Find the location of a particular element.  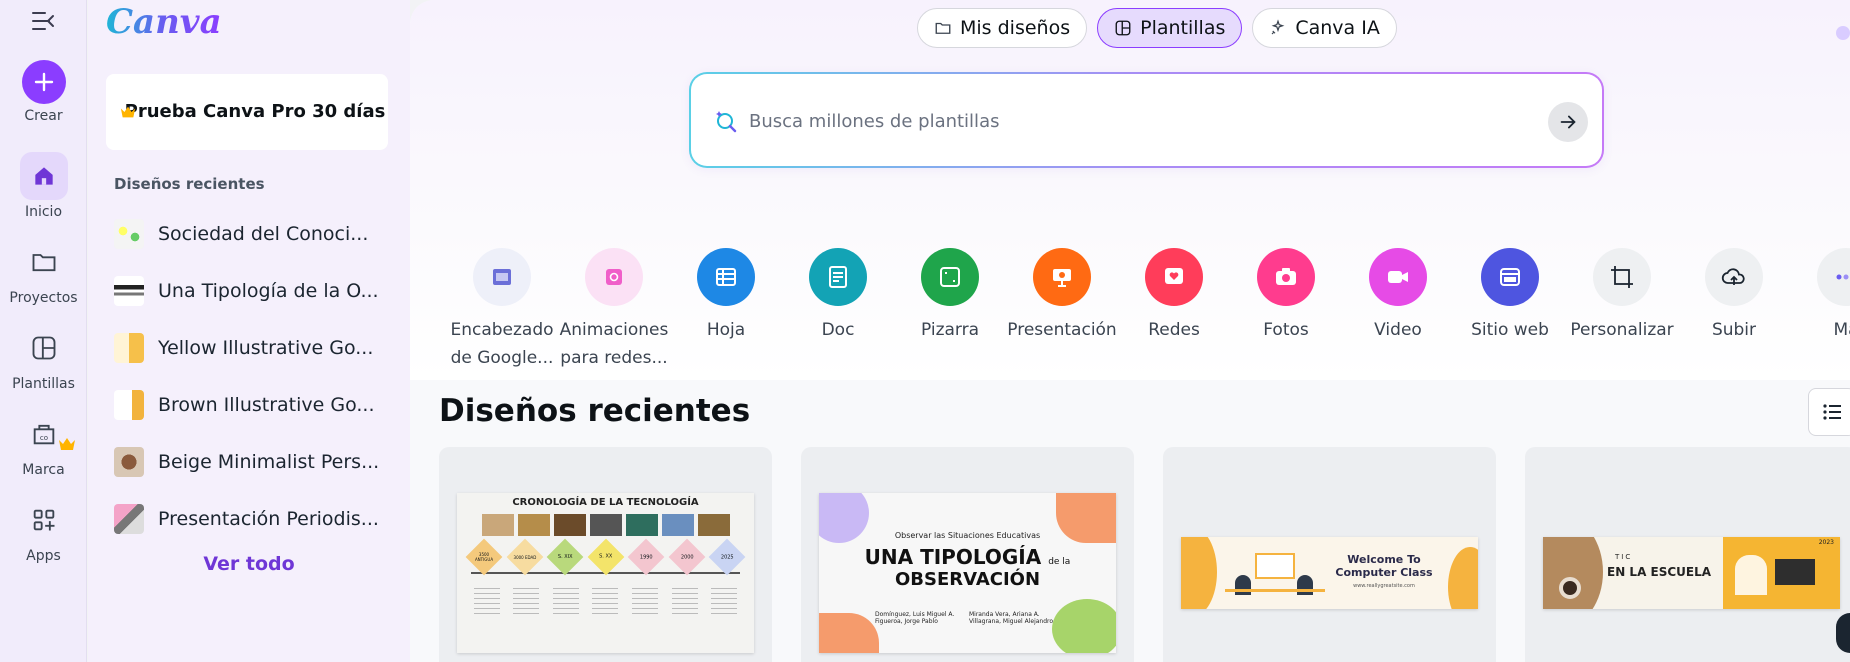

video-icon is located at coordinates (1398, 277).